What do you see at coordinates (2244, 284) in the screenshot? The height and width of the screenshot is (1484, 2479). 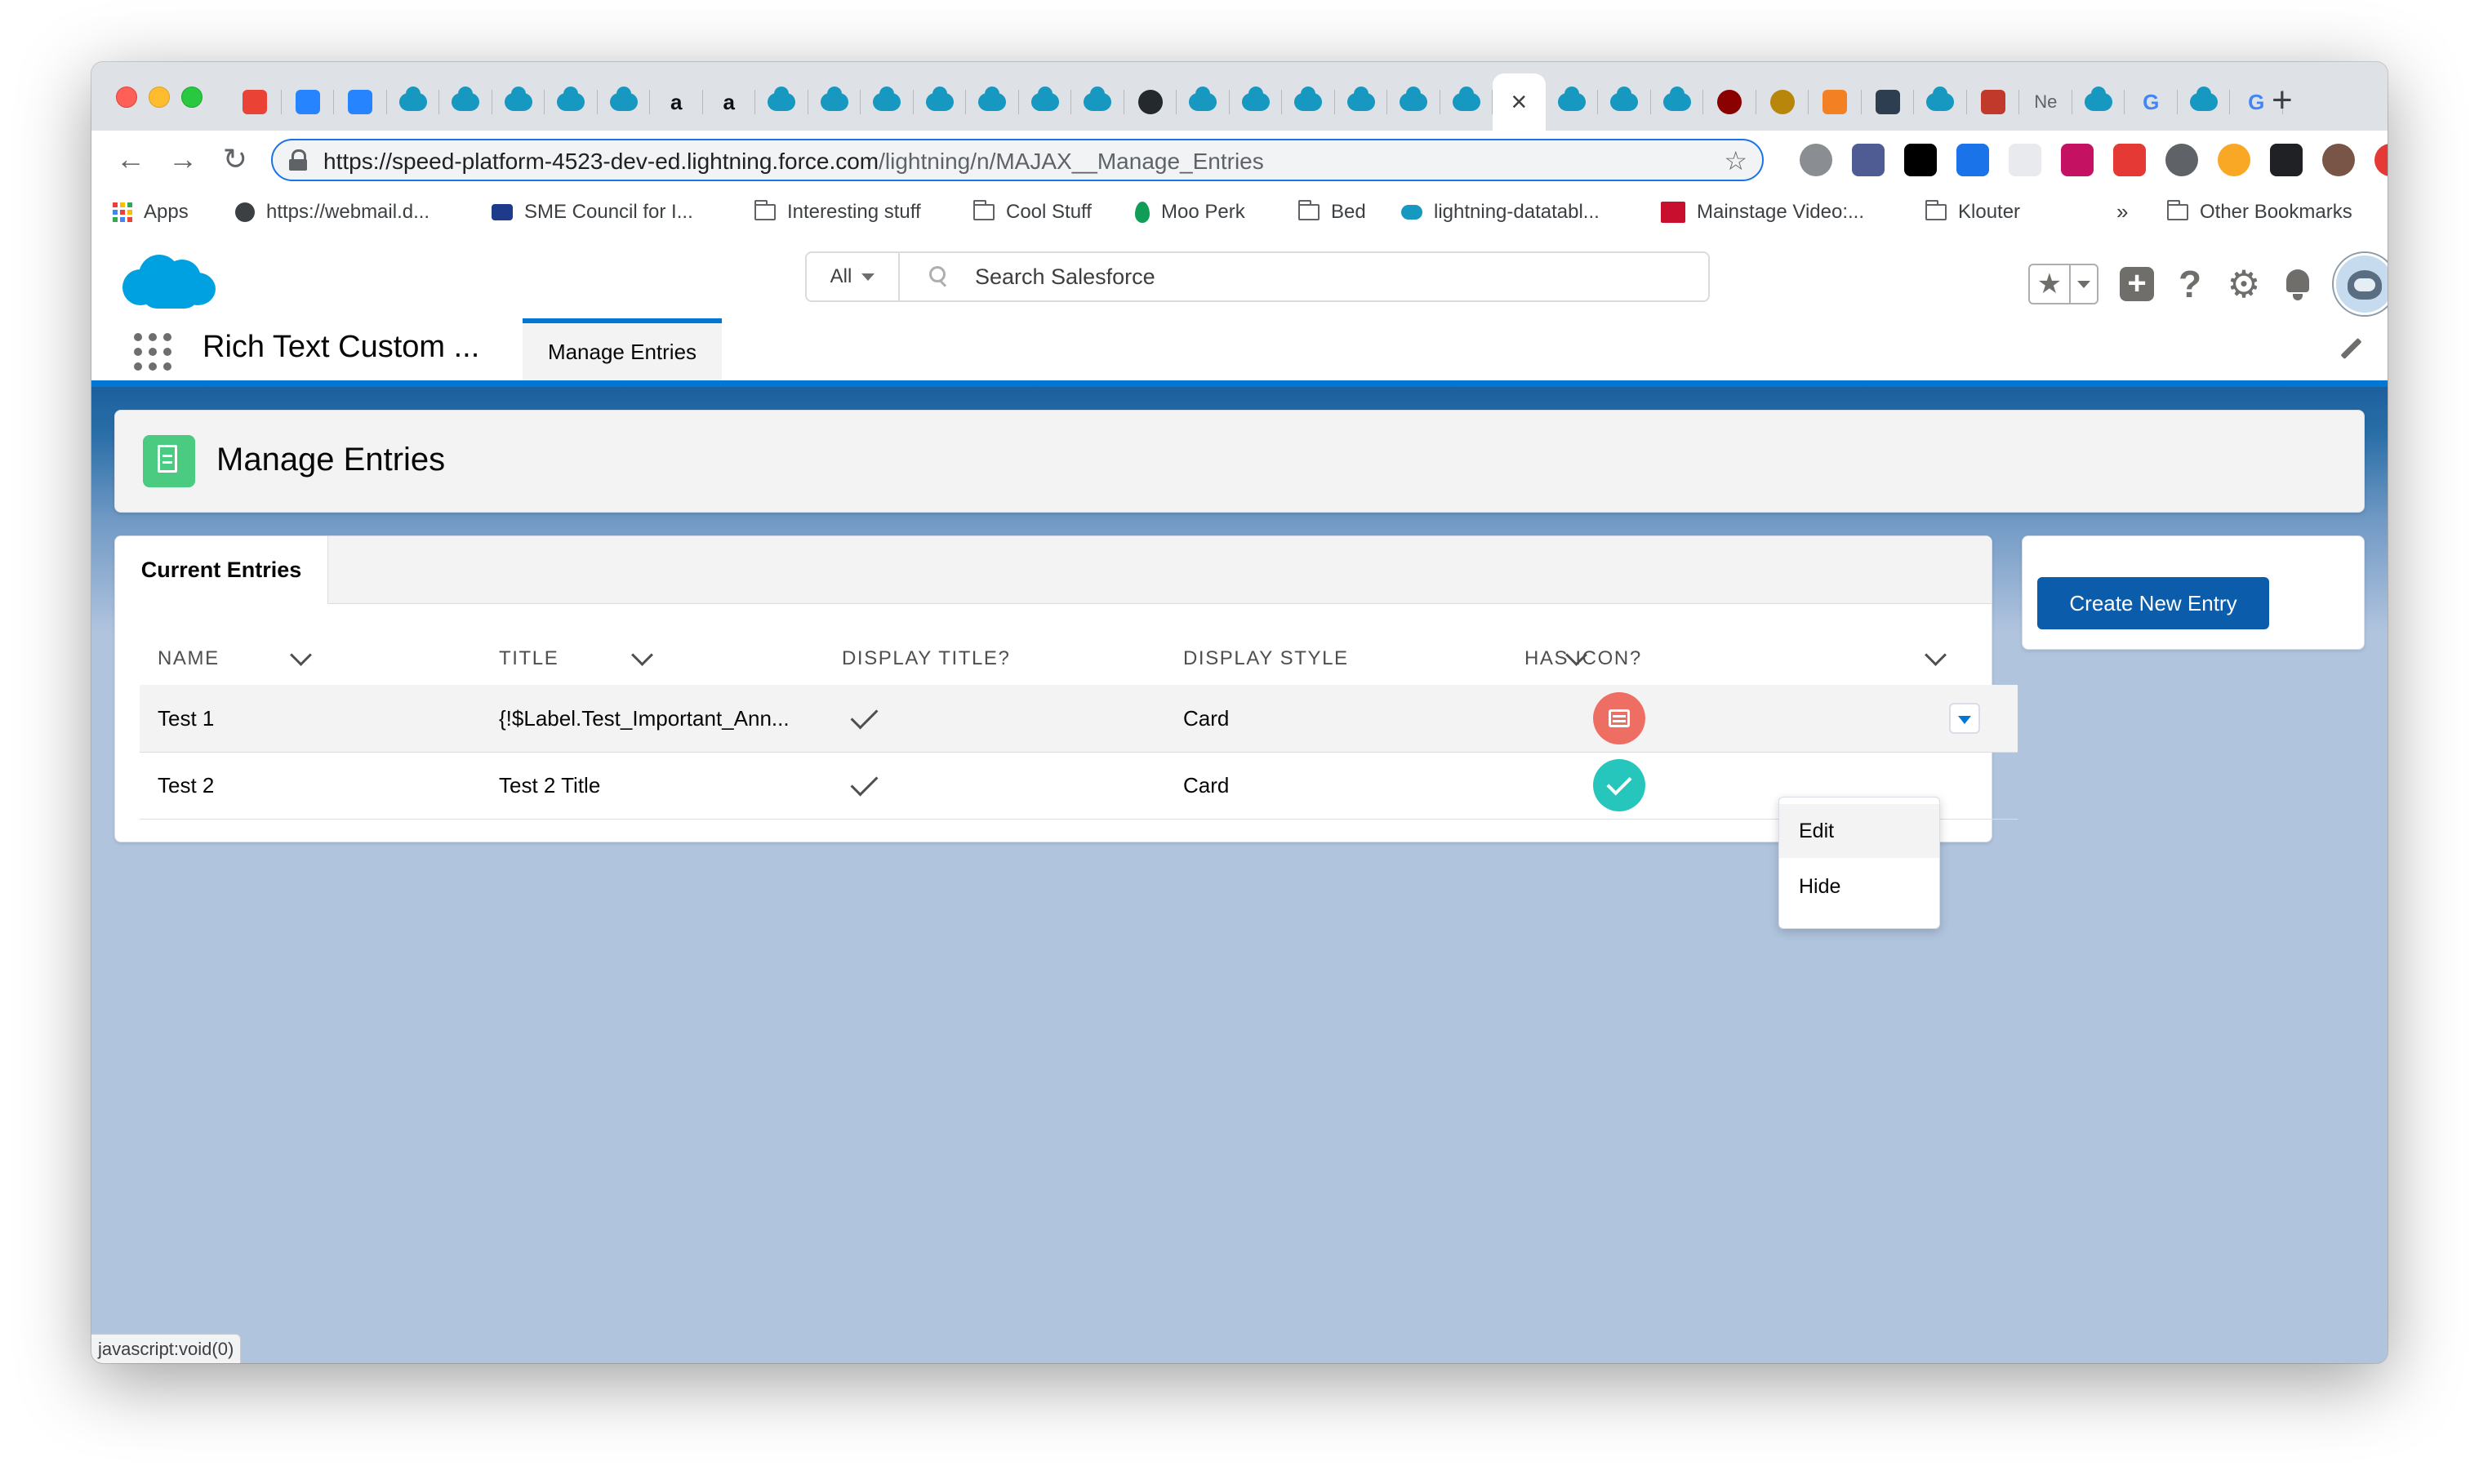 I see `setup-gear-icon: ⚙` at bounding box center [2244, 284].